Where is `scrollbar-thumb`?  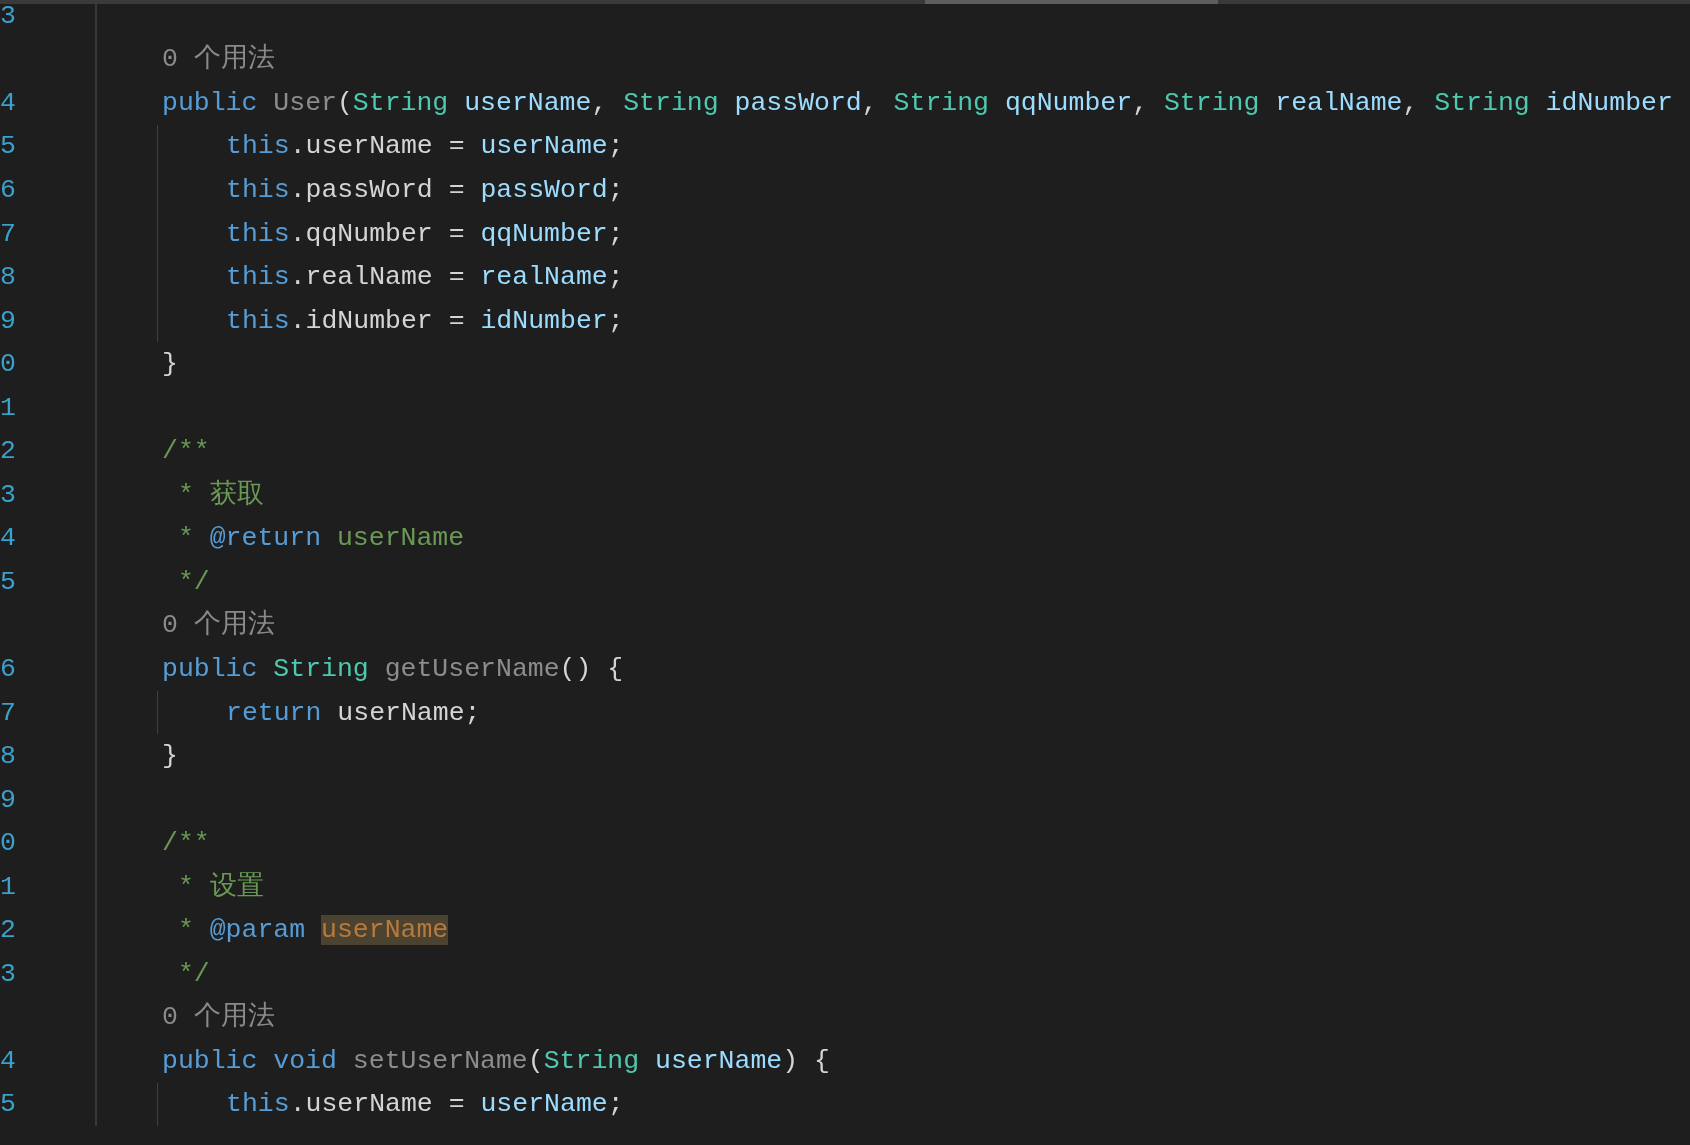
scrollbar-thumb is located at coordinates (1071, 2).